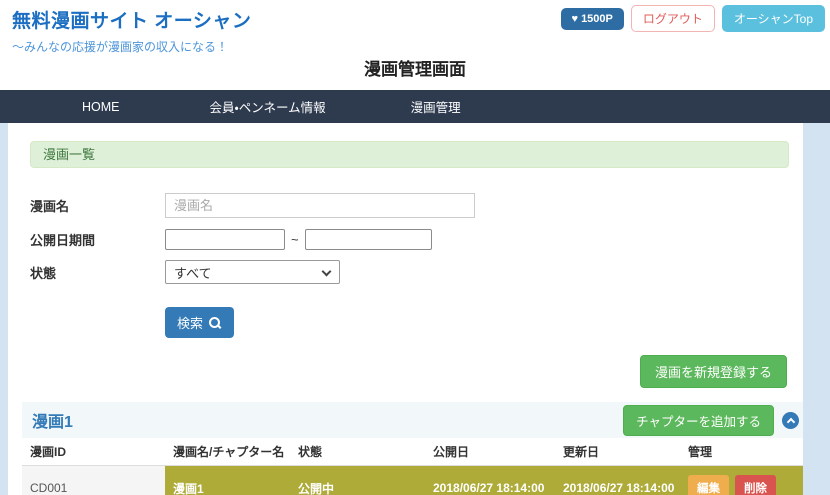 This screenshot has width=830, height=495. Describe the element at coordinates (131, 19) in the screenshot. I see `site-title: 無料漫画サイト オーシャン` at that location.